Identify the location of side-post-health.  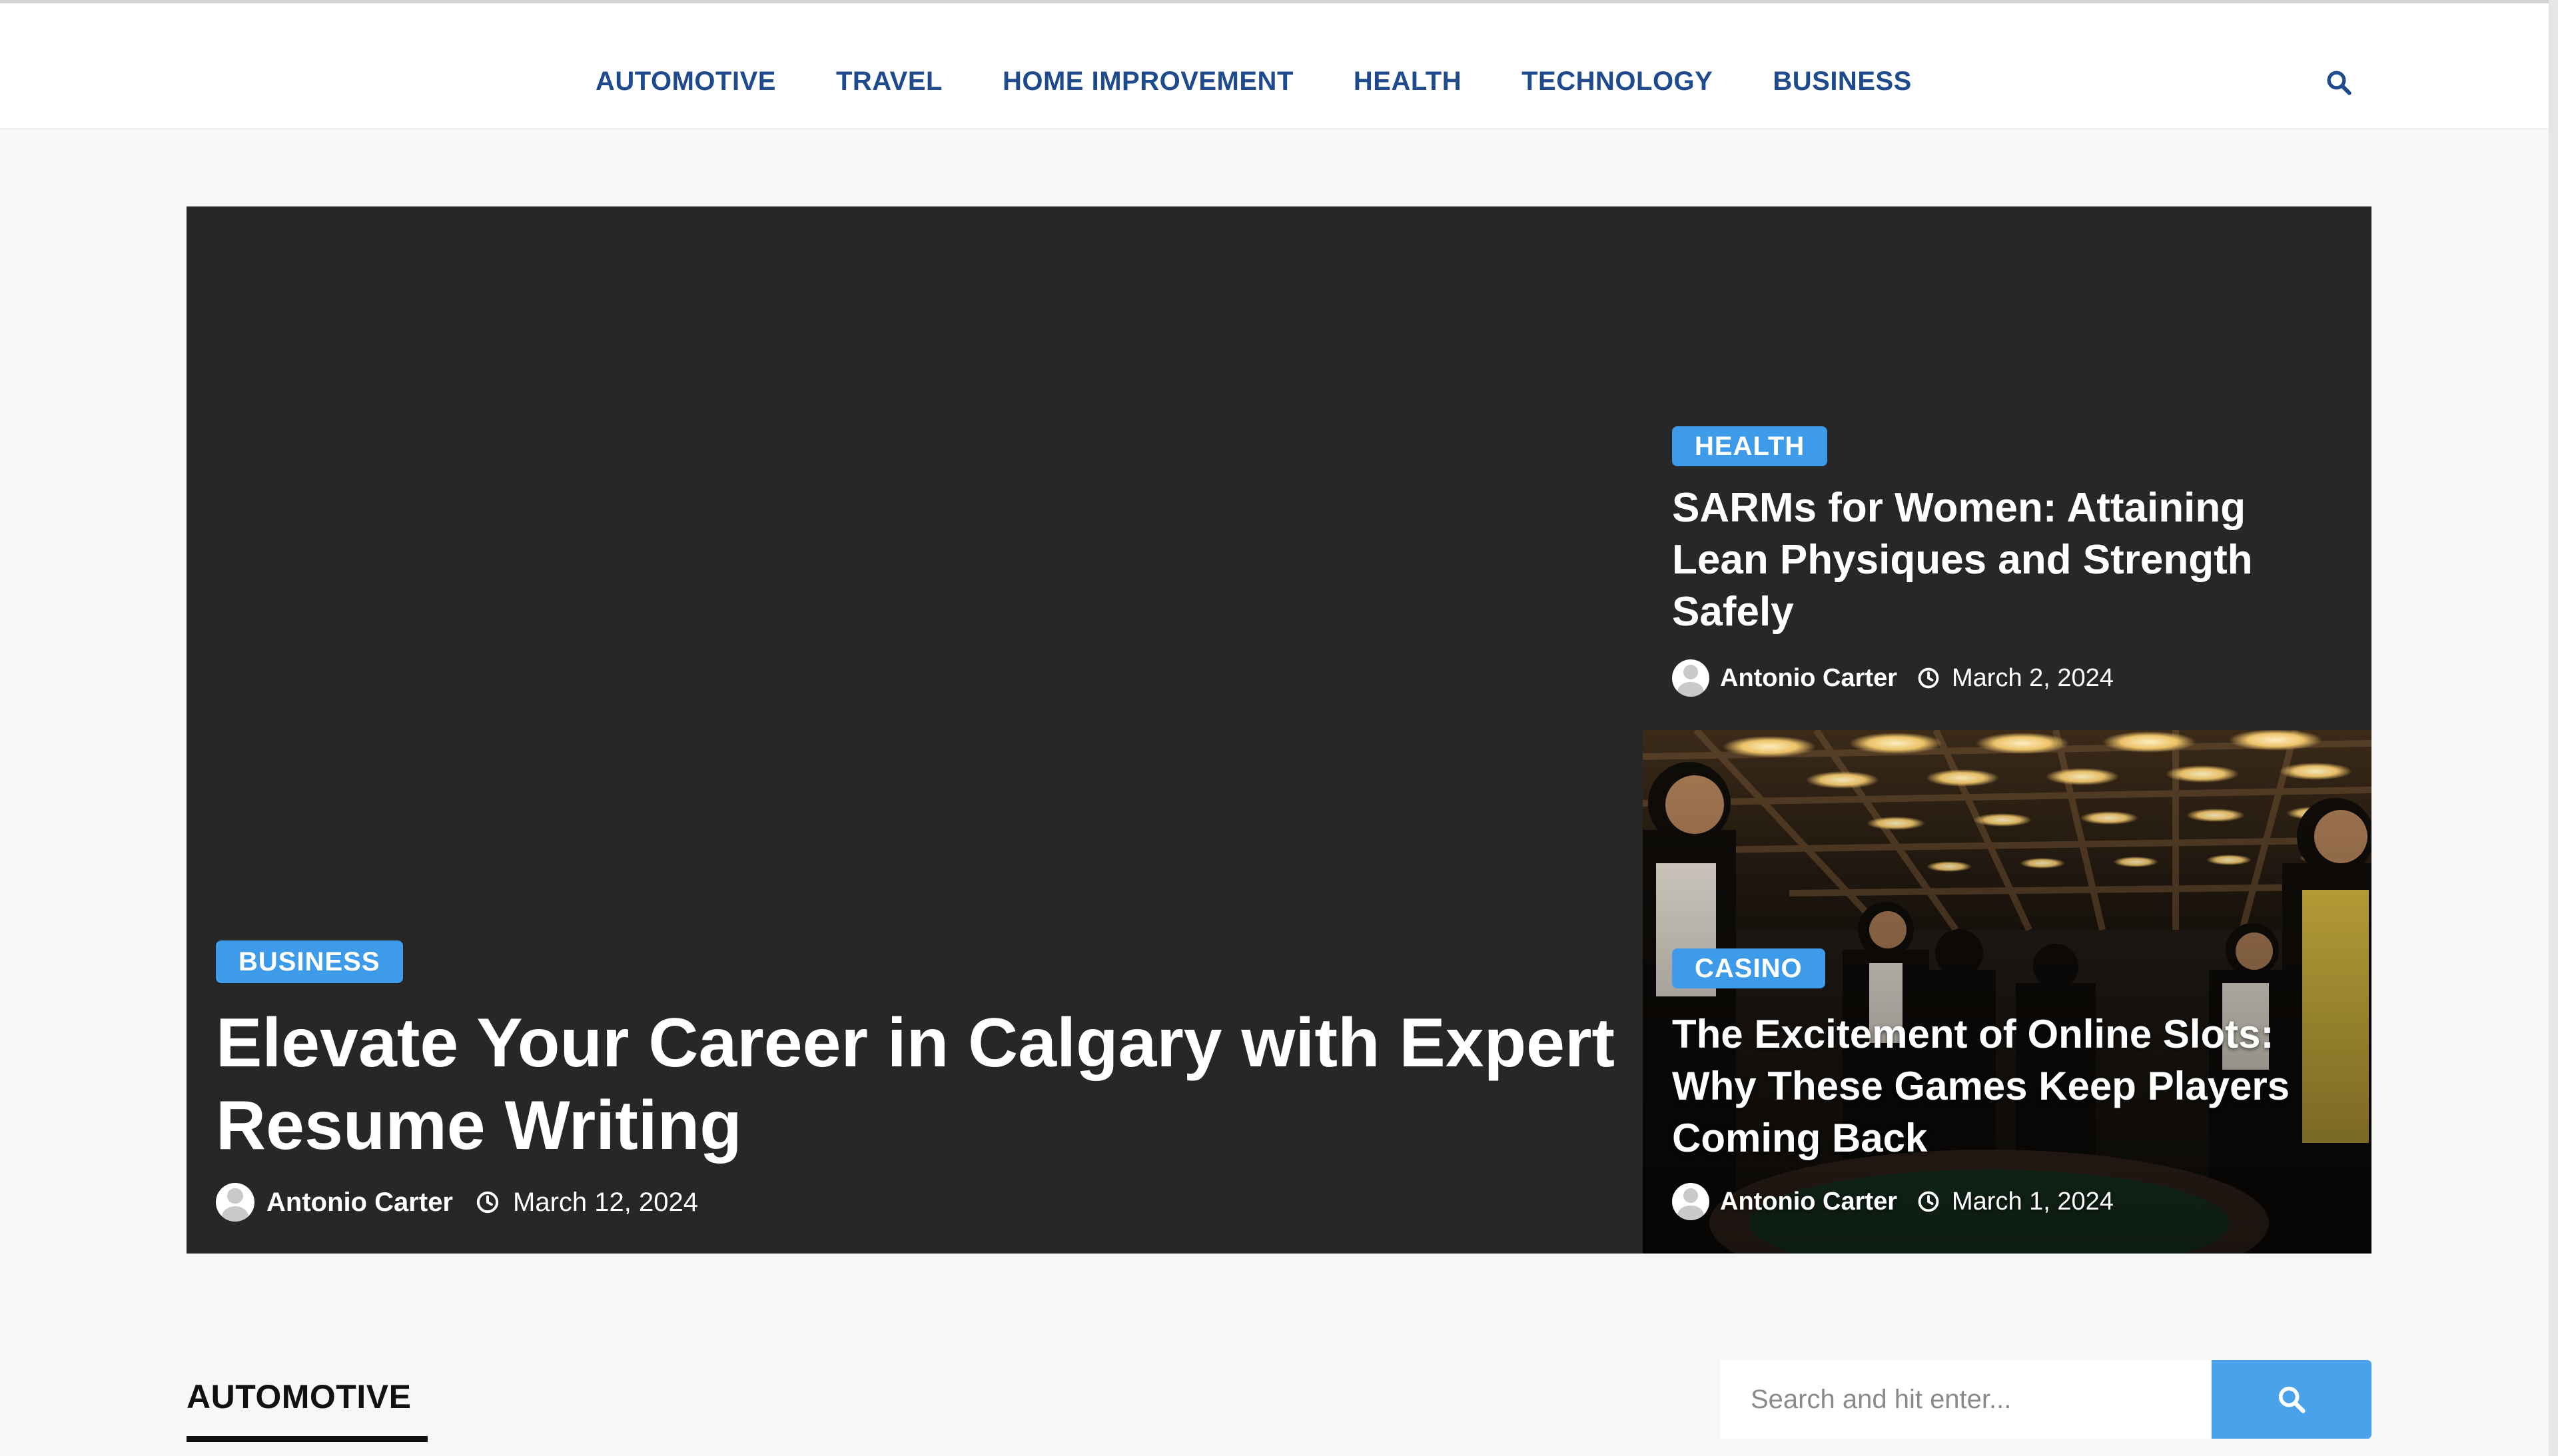
(2007, 468).